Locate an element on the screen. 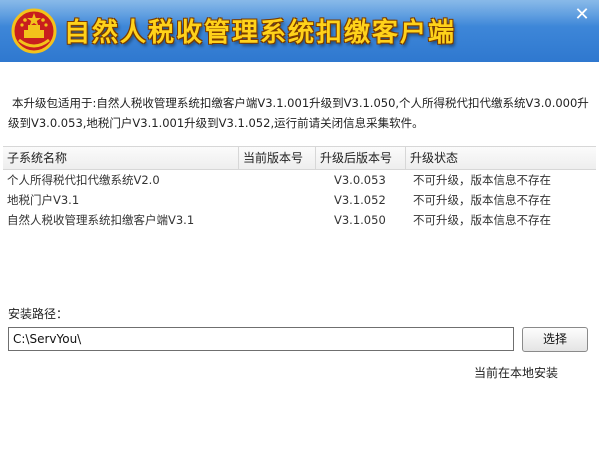 This screenshot has height=456, width=599. table-row: 个人所得税代扣代缴系统V2.0 V3.0.053 不可升级，版本信息不存在 is located at coordinates (299, 180).